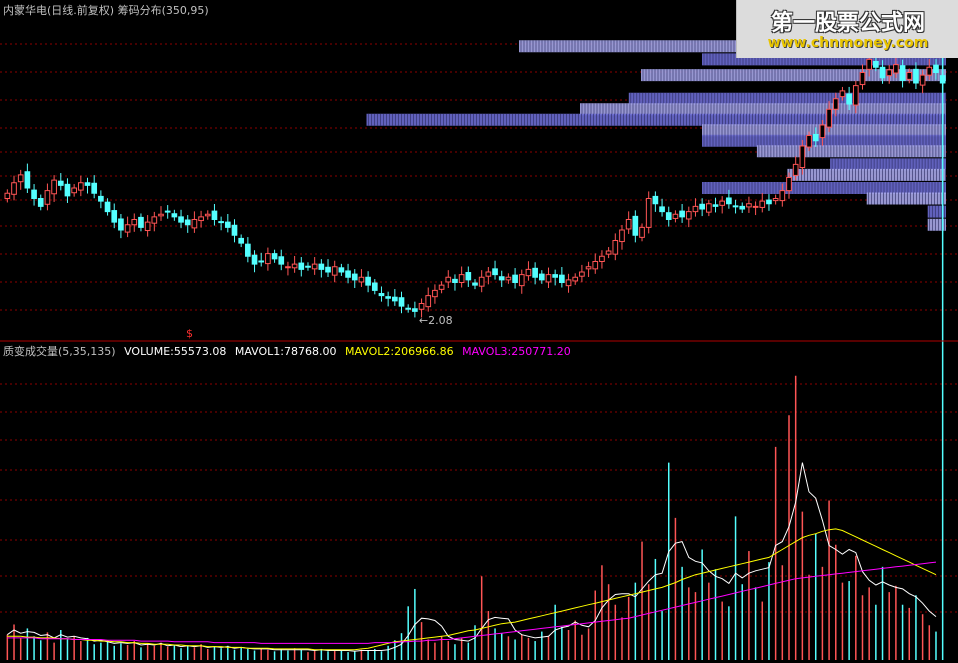 This screenshot has height=663, width=958. I want to click on mavol3-line, so click(472, 602).